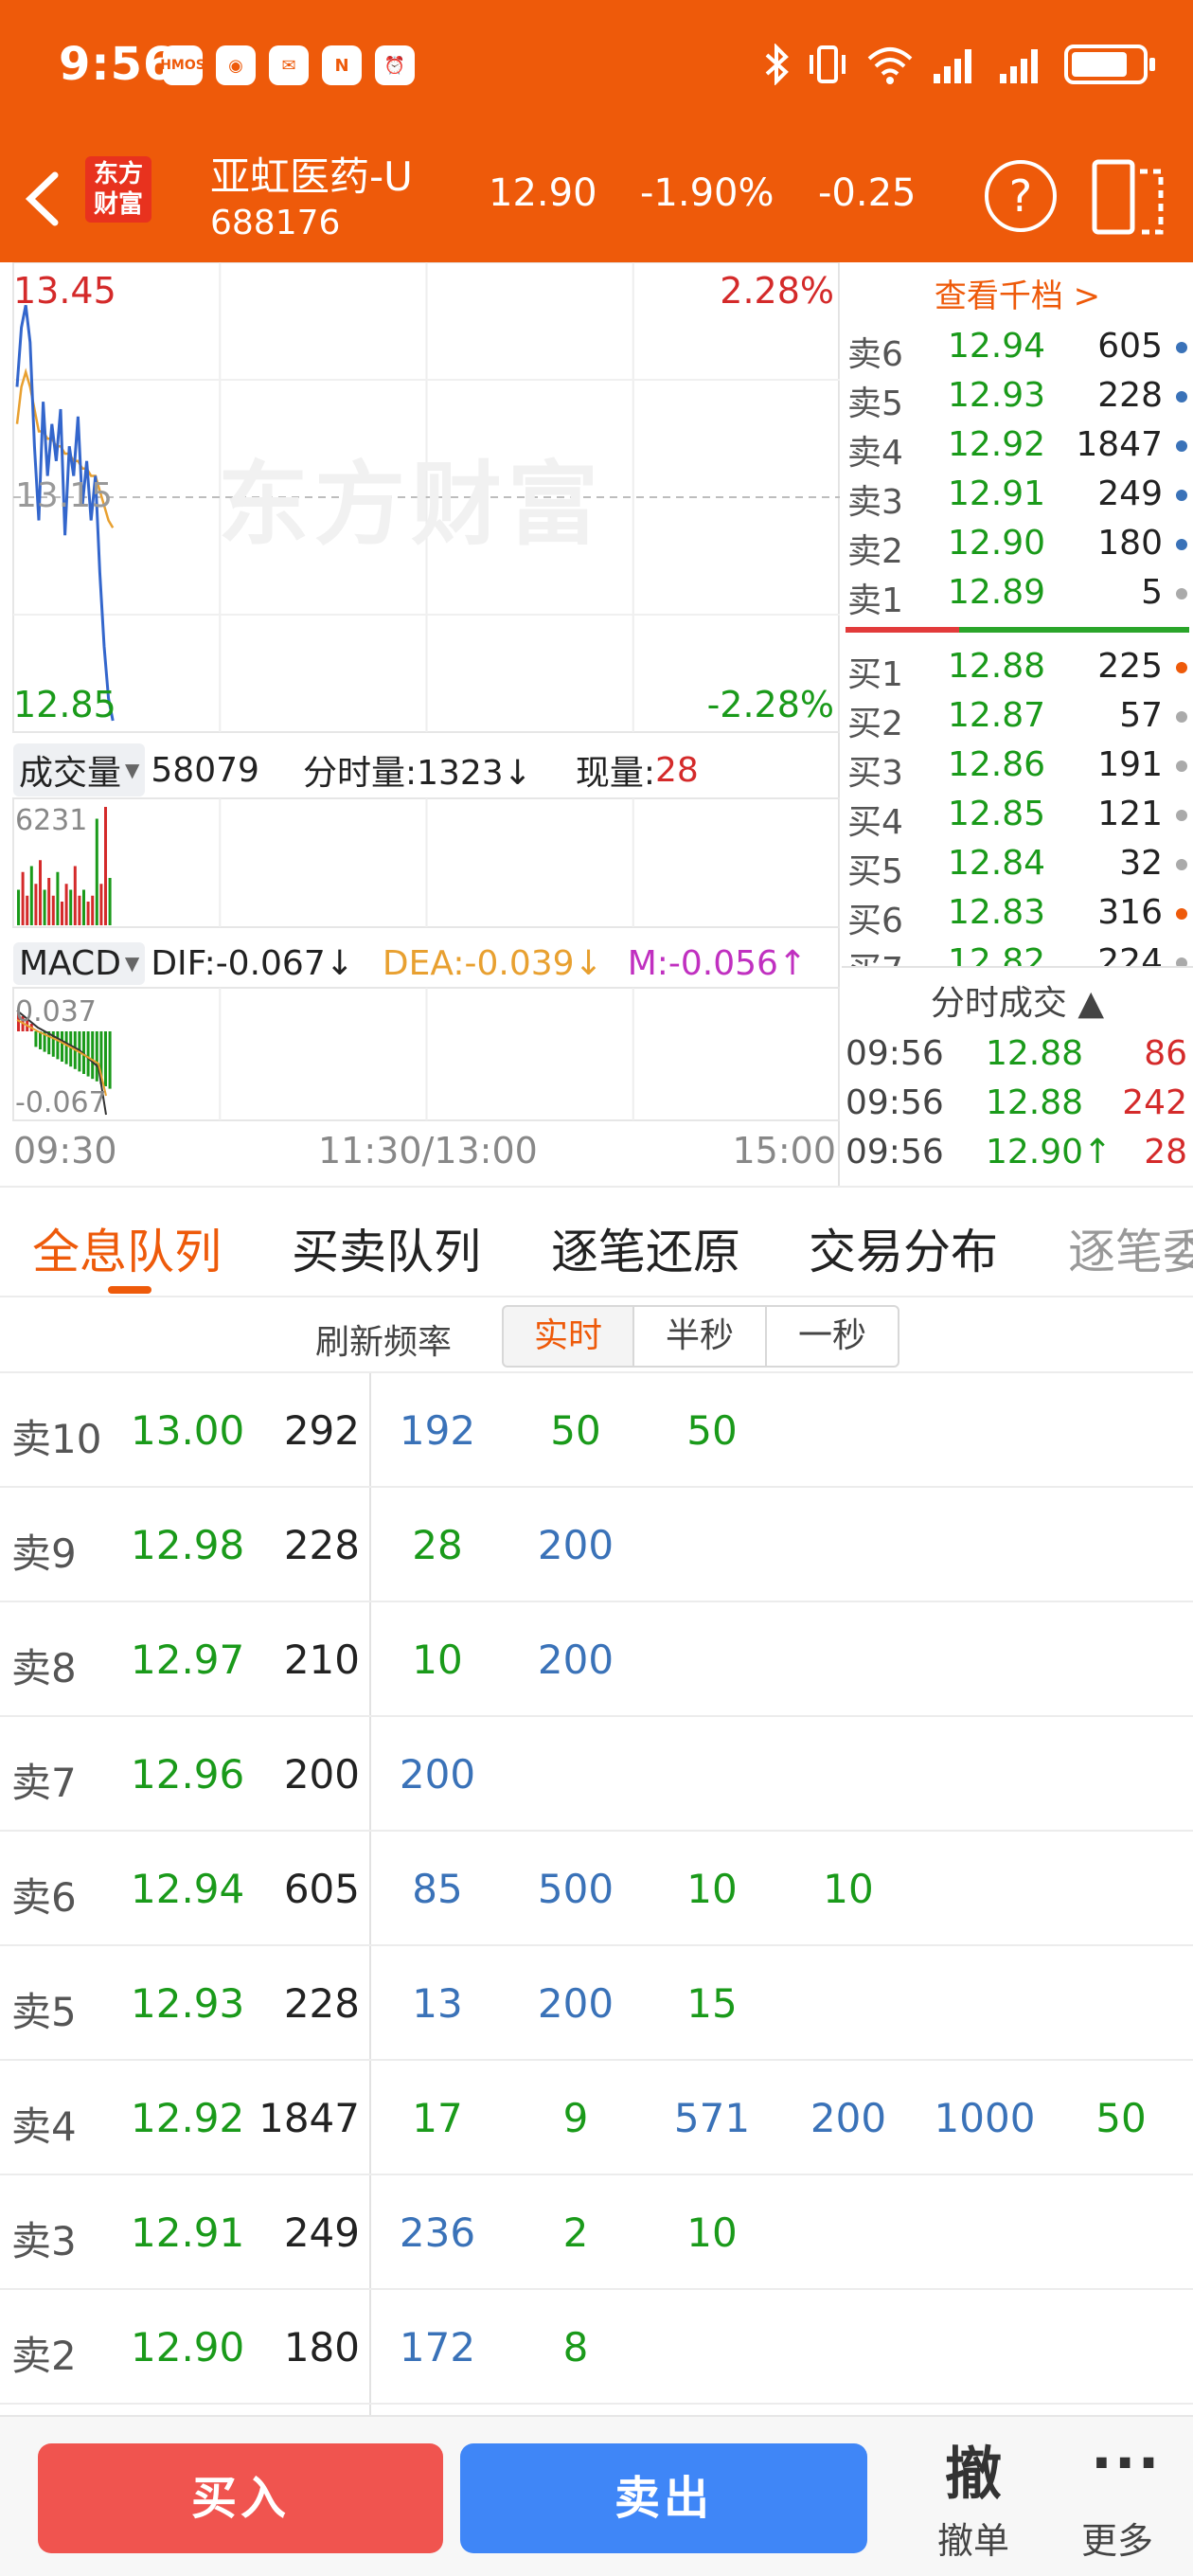 Image resolution: width=1193 pixels, height=2576 pixels. I want to click on ask-level-row: 卖6 12.94 605, so click(1017, 348).